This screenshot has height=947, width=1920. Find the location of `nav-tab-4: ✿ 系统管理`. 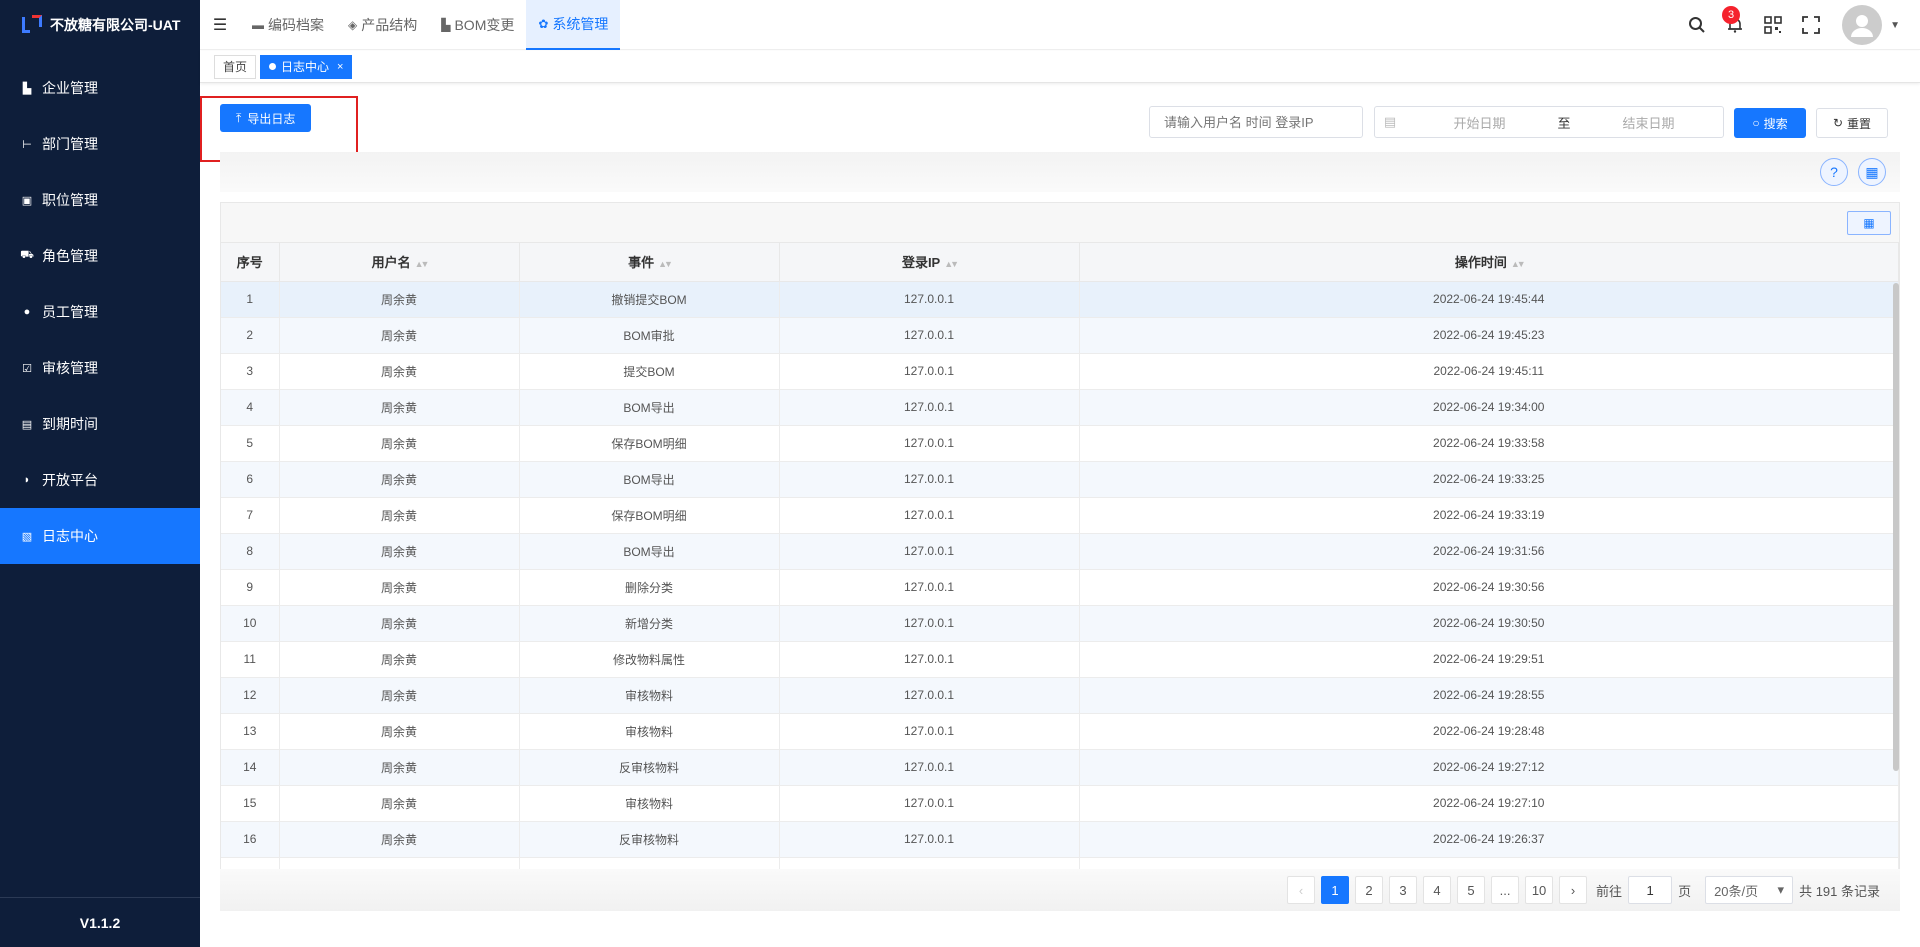

nav-tab-4: ✿ 系统管理 is located at coordinates (573, 25).